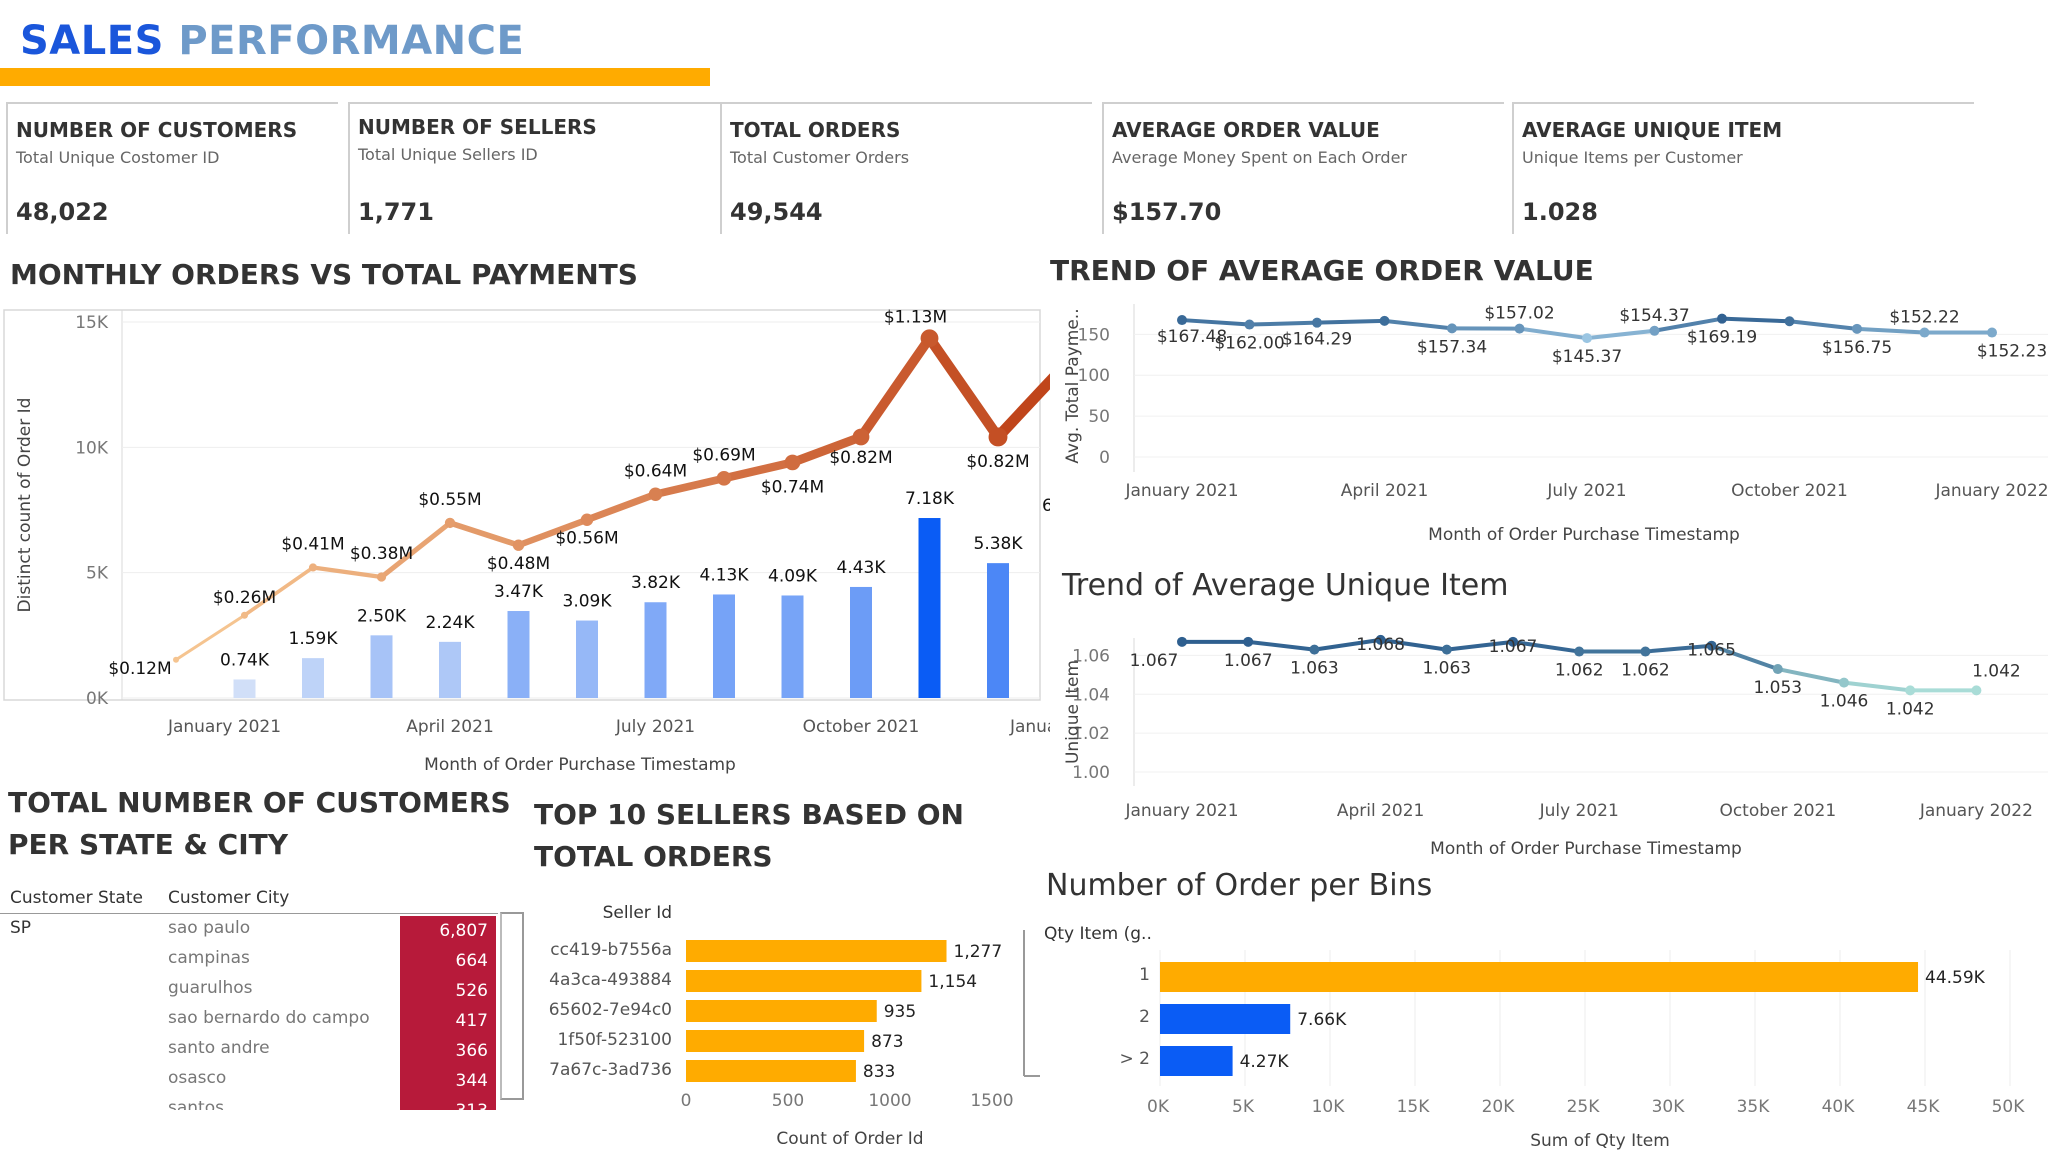 This screenshot has height=1151, width=2048. Describe the element at coordinates (653, 856) in the screenshot. I see `sellers-title-line2: TOTAL ORDERS` at that location.